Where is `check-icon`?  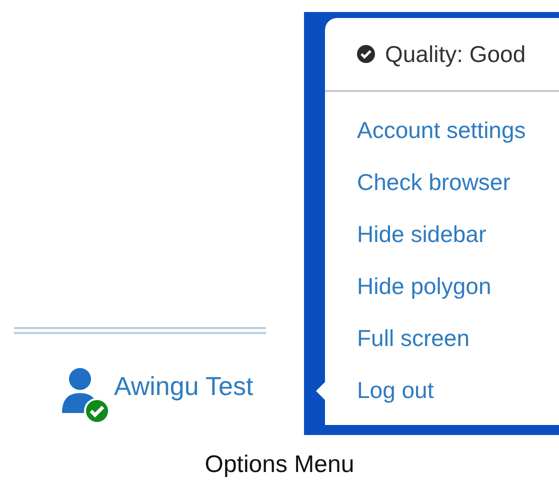
check-icon is located at coordinates (366, 54).